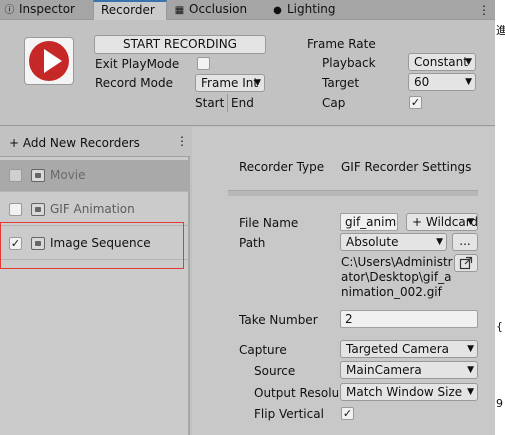  I want to click on frame-rate-label: Frame Rate, so click(341, 44).